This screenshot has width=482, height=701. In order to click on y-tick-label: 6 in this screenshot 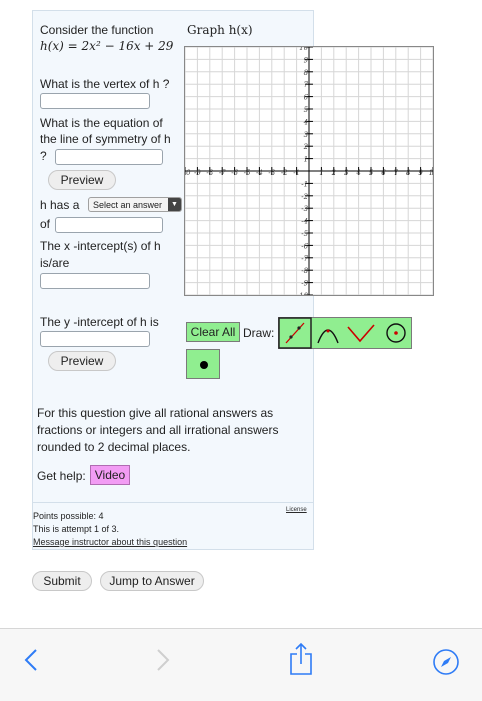, I will do `click(306, 98)`.